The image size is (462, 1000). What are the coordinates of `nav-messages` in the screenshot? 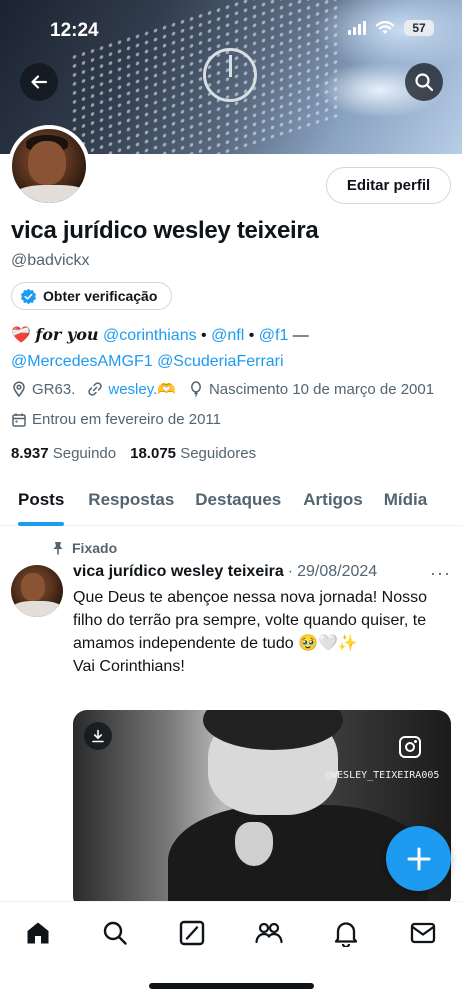 It's located at (423, 933).